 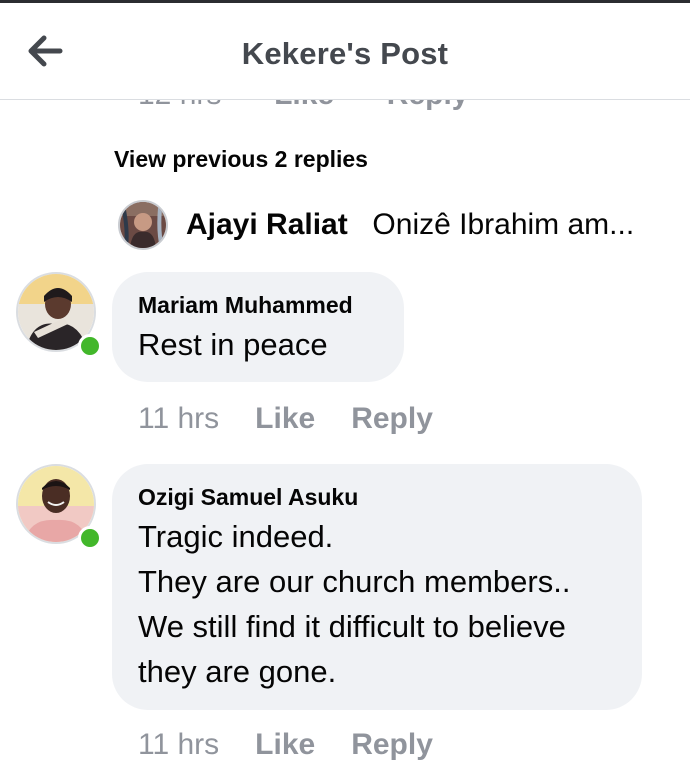 I want to click on comment-author: Mariam Muhammed, so click(x=257, y=305).